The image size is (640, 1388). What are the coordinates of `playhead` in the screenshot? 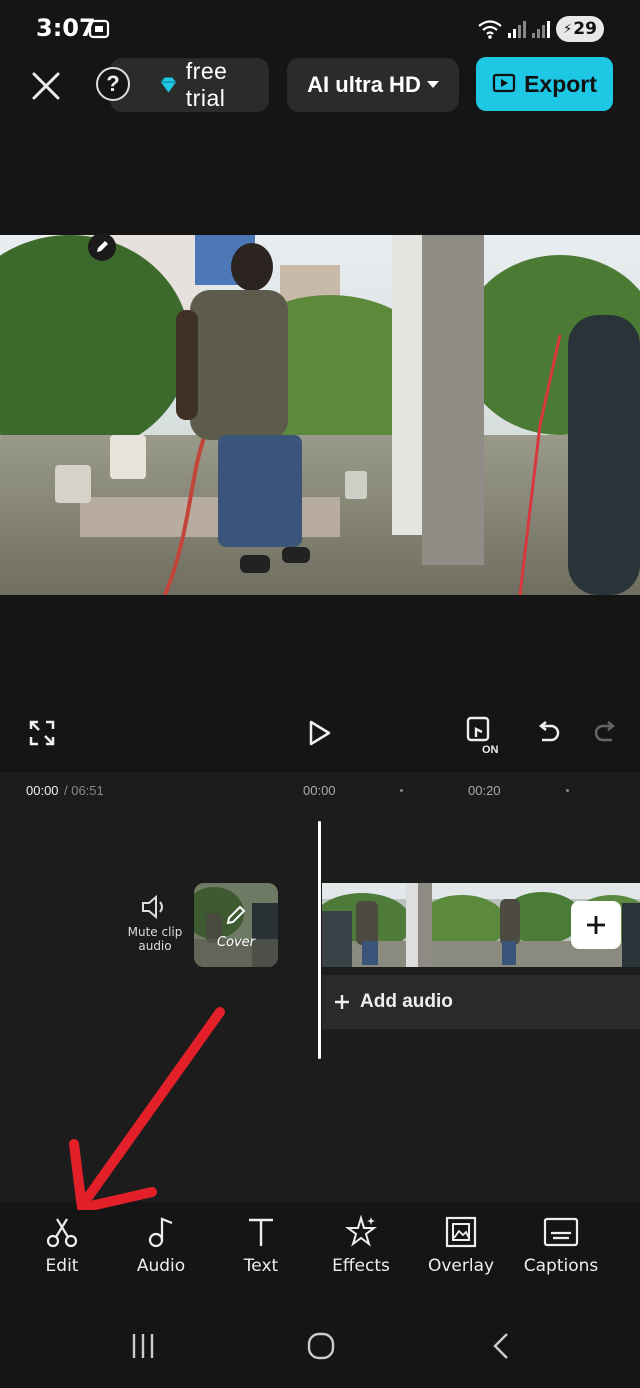 It's located at (319, 940).